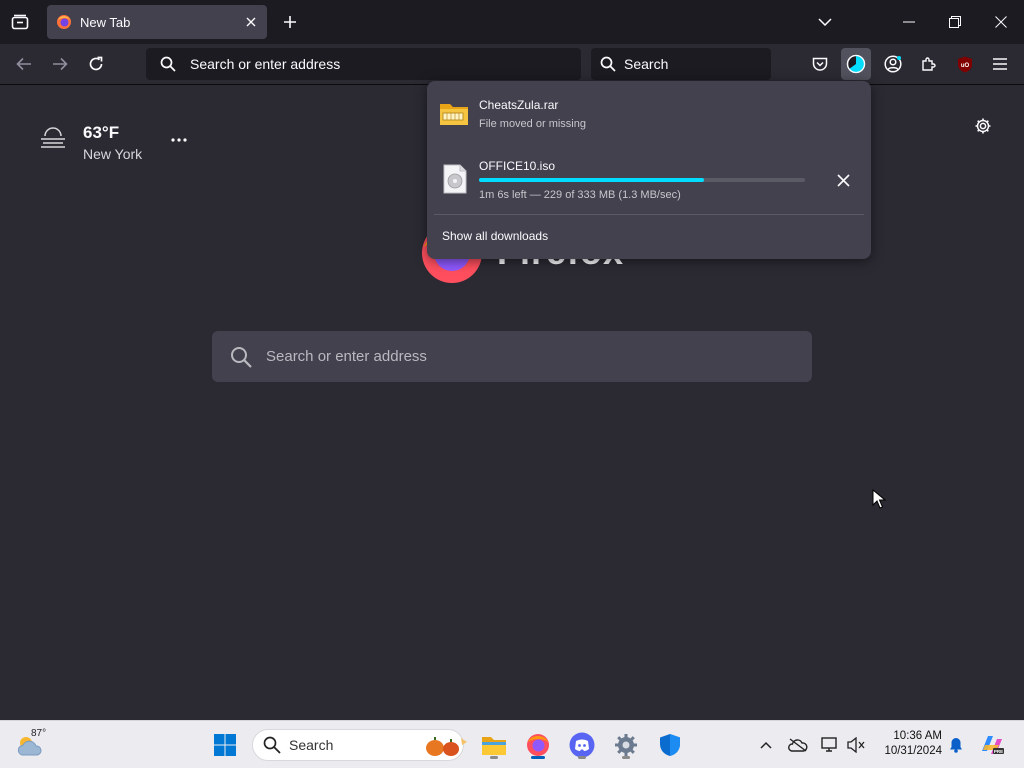 The image size is (1024, 768). What do you see at coordinates (512, 744) in the screenshot?
I see `windows-taskbar: 87° Search 10:36 AM 10/31/2024 PRE` at bounding box center [512, 744].